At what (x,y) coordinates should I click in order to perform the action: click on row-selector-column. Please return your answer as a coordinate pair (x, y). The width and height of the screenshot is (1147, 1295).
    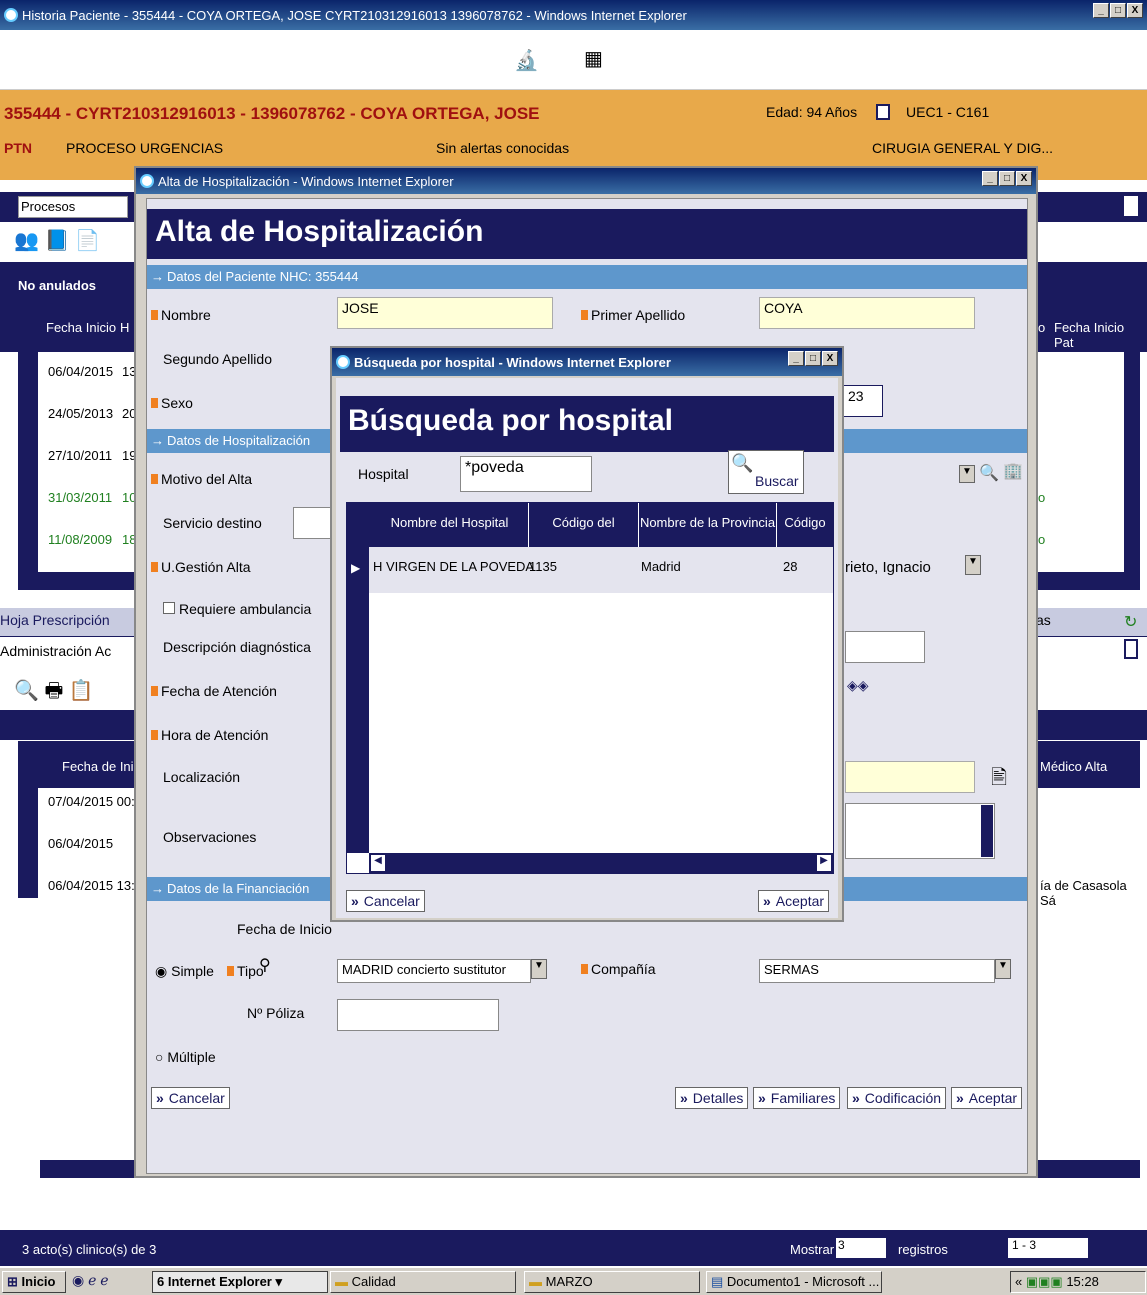
    Looking at the image, I should click on (28, 462).